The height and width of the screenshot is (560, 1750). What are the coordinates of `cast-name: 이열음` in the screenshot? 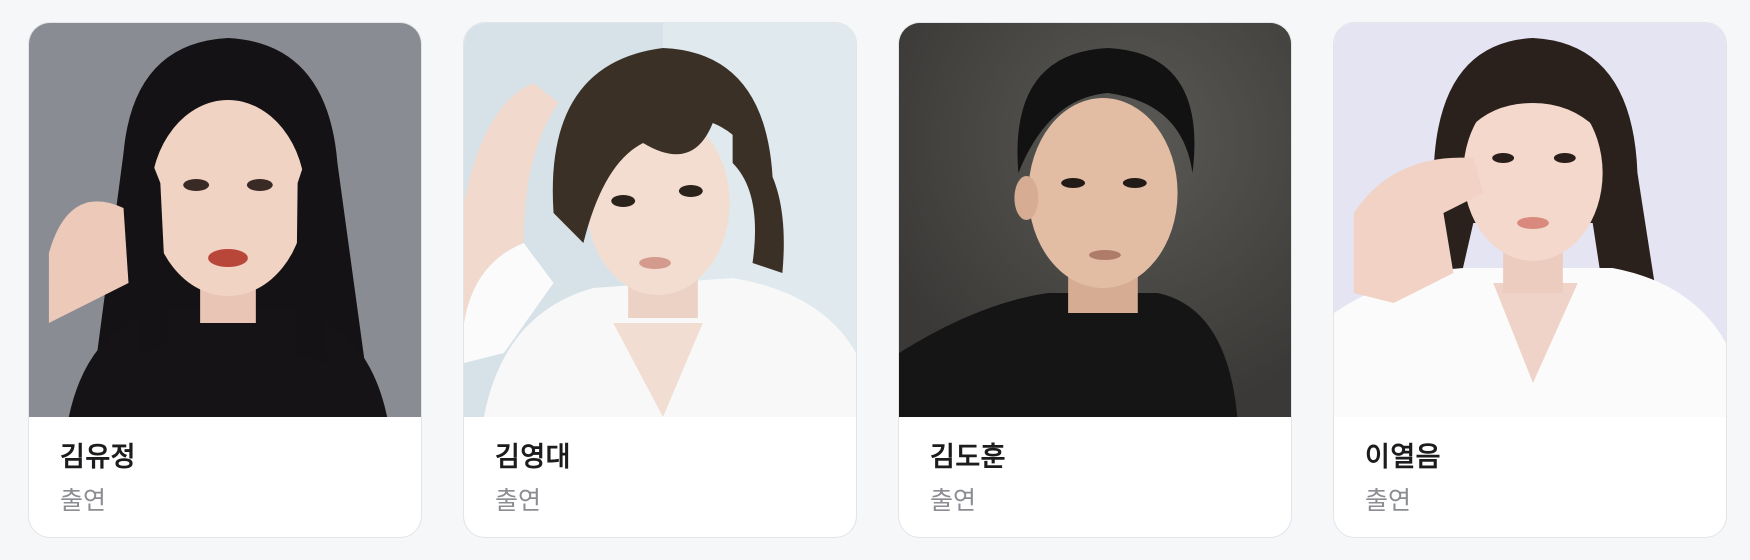 It's located at (1403, 457).